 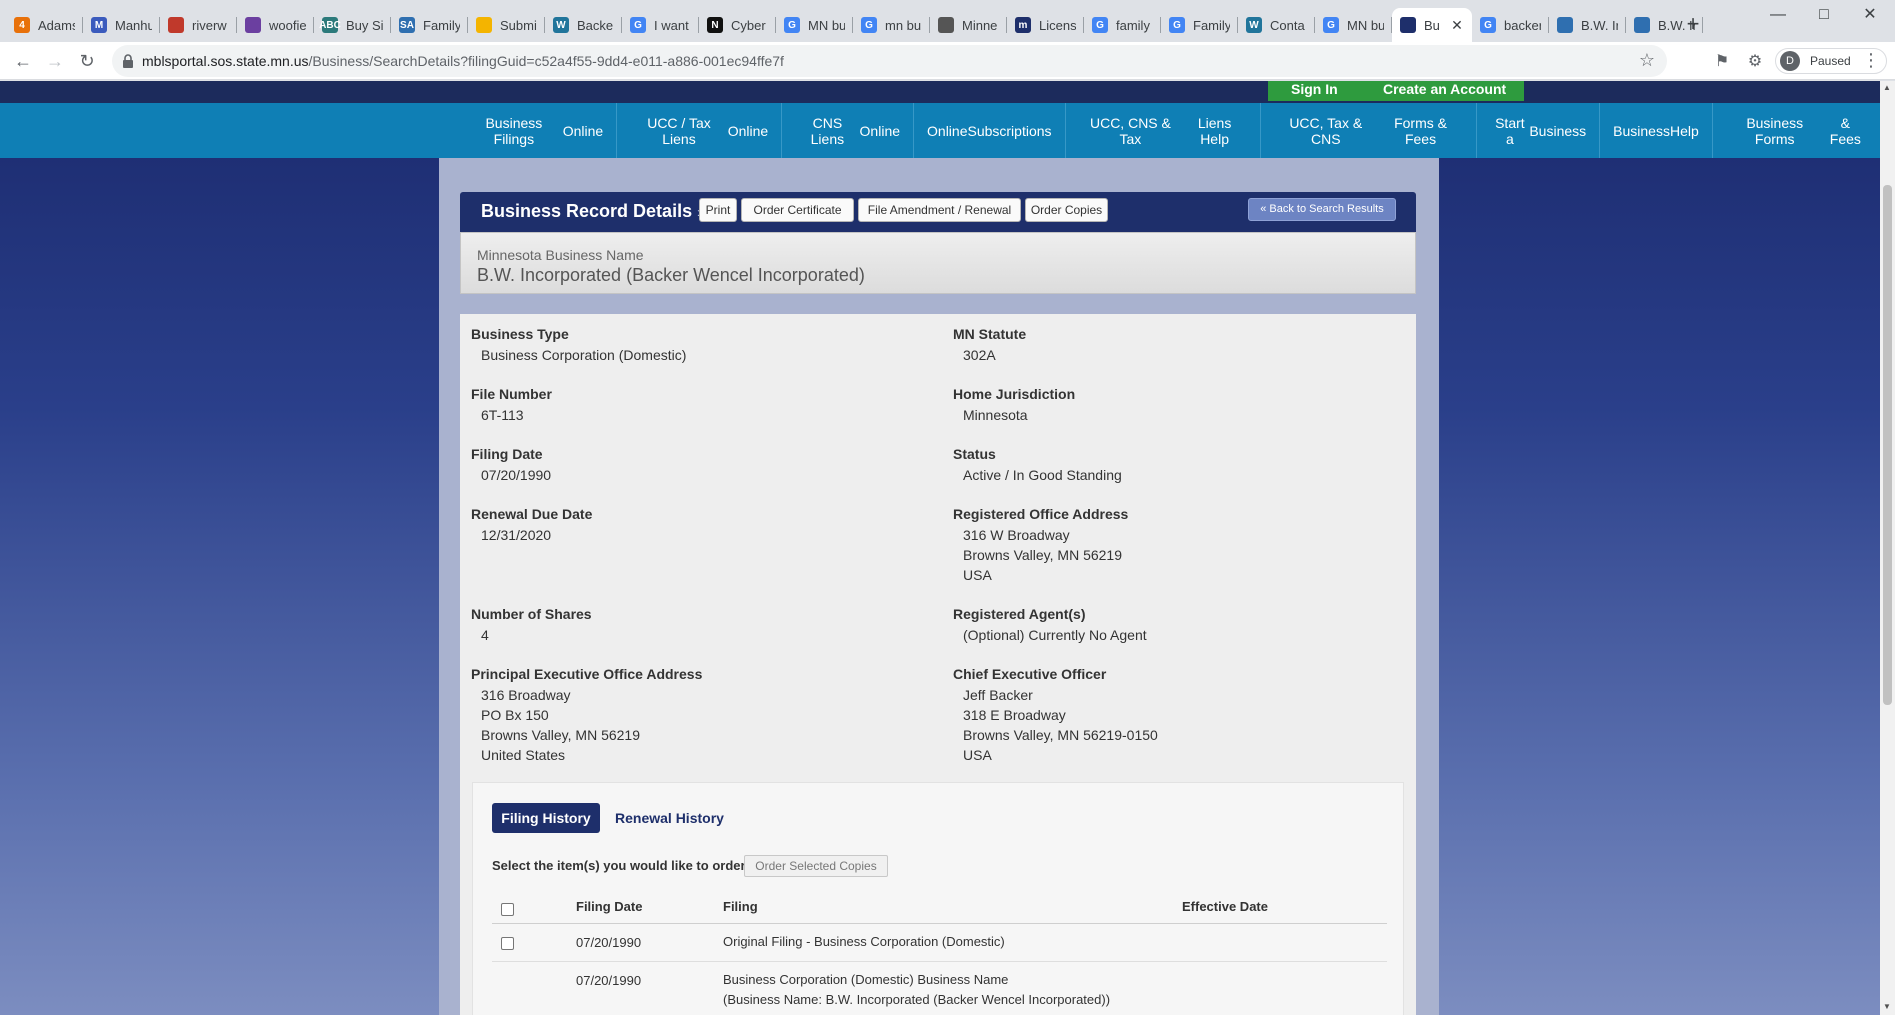 I want to click on browser-tab: SA Family, so click(x=429, y=25).